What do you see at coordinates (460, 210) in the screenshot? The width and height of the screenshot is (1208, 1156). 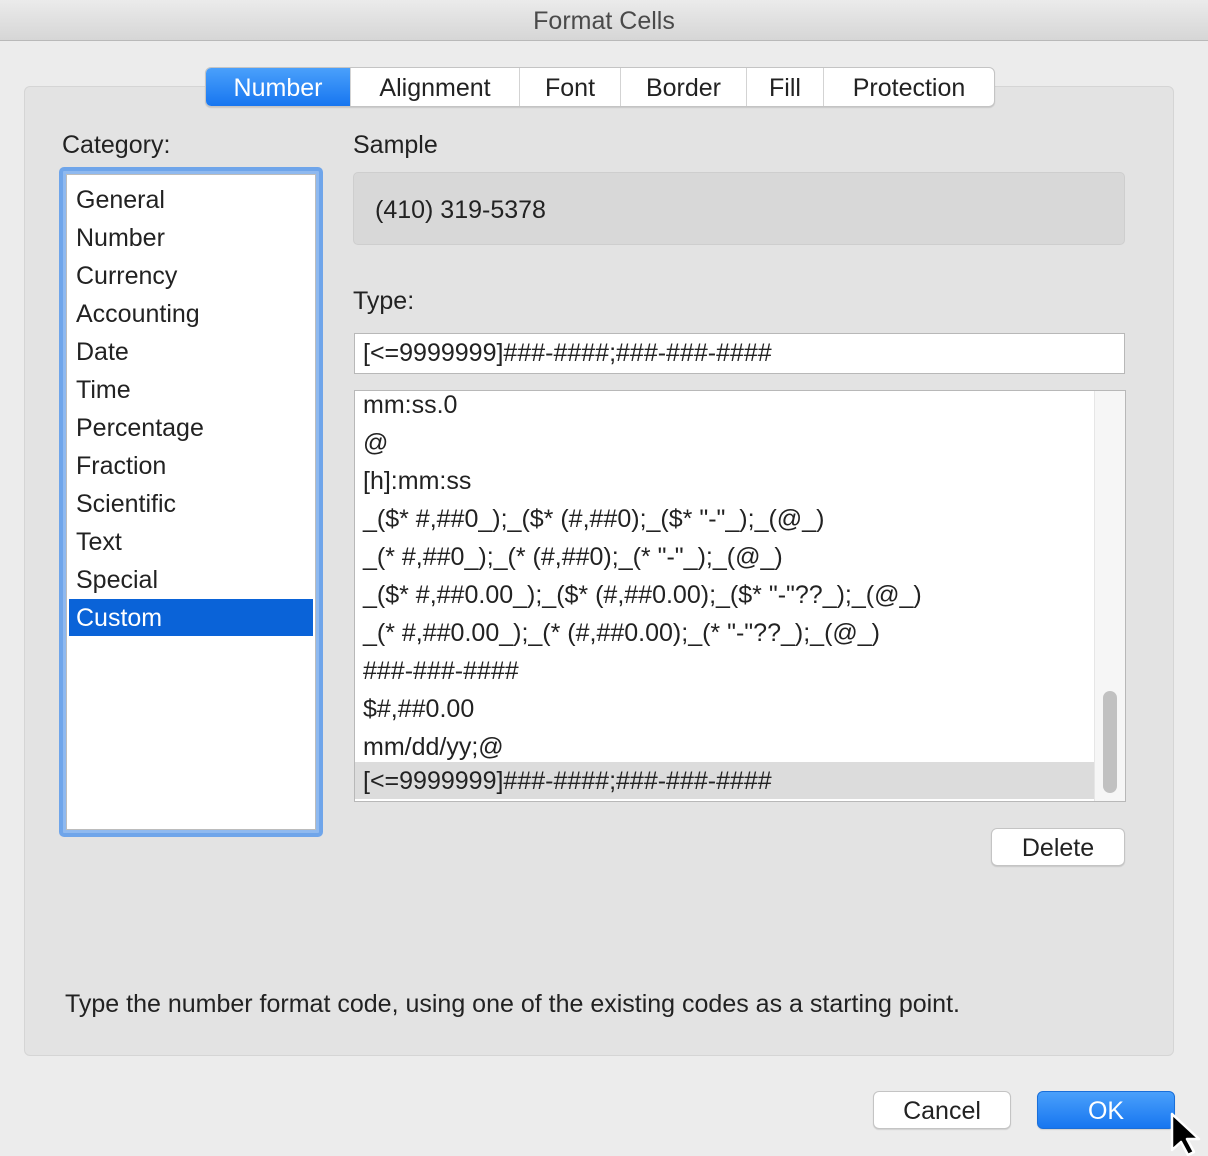 I see `sample-value: (410) 319-5378` at bounding box center [460, 210].